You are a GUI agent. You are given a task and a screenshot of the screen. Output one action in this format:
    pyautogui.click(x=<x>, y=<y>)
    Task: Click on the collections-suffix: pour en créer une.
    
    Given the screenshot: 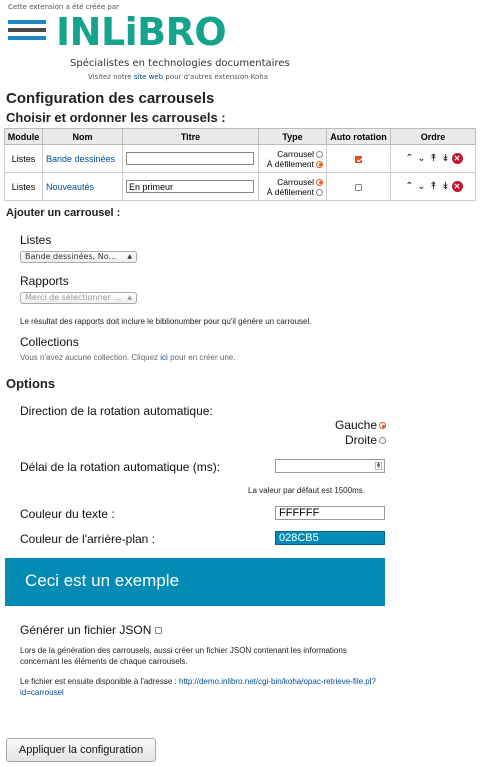 What is the action you would take?
    pyautogui.click(x=201, y=357)
    